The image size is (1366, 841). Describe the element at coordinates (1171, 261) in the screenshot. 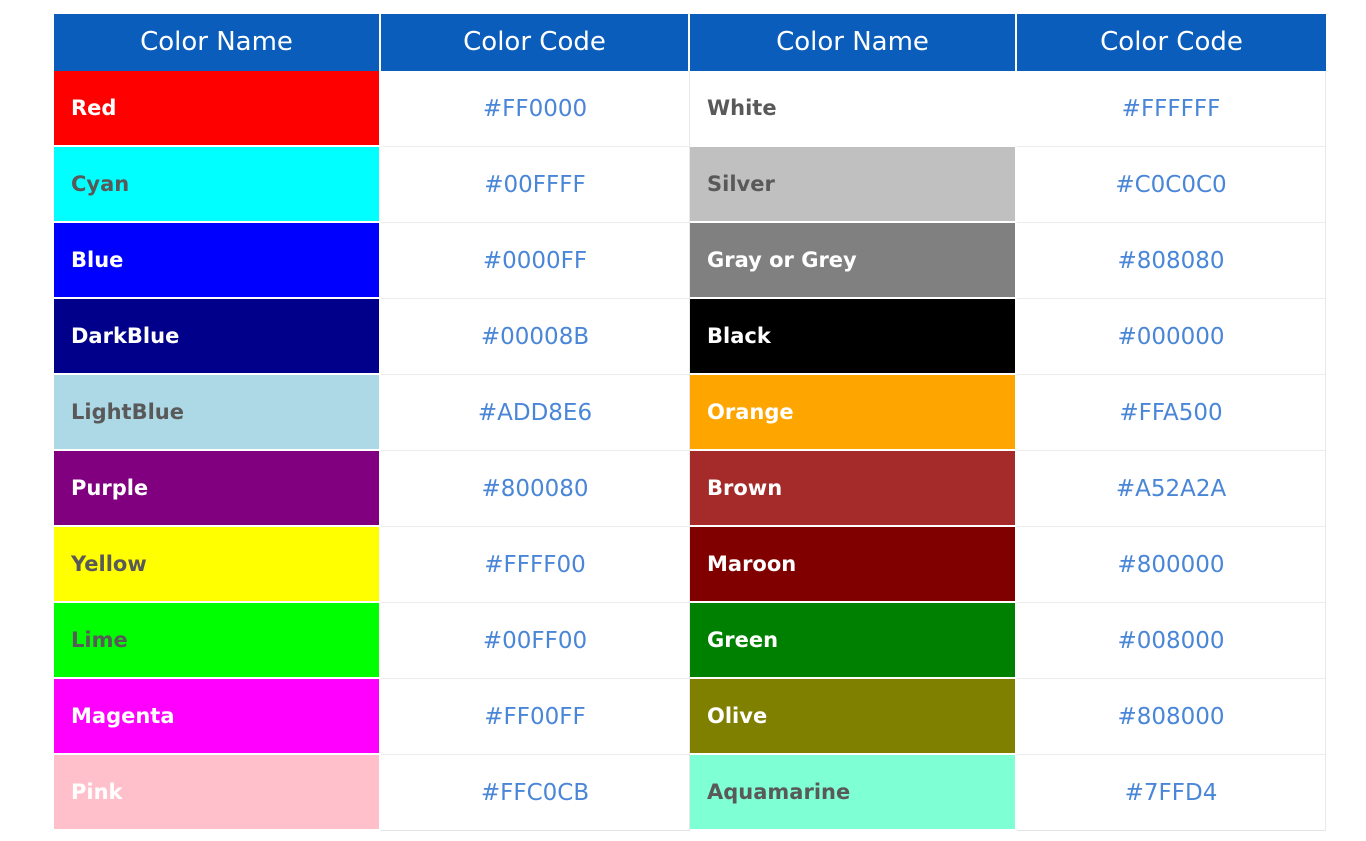

I see `color-code-cell: #808080` at that location.